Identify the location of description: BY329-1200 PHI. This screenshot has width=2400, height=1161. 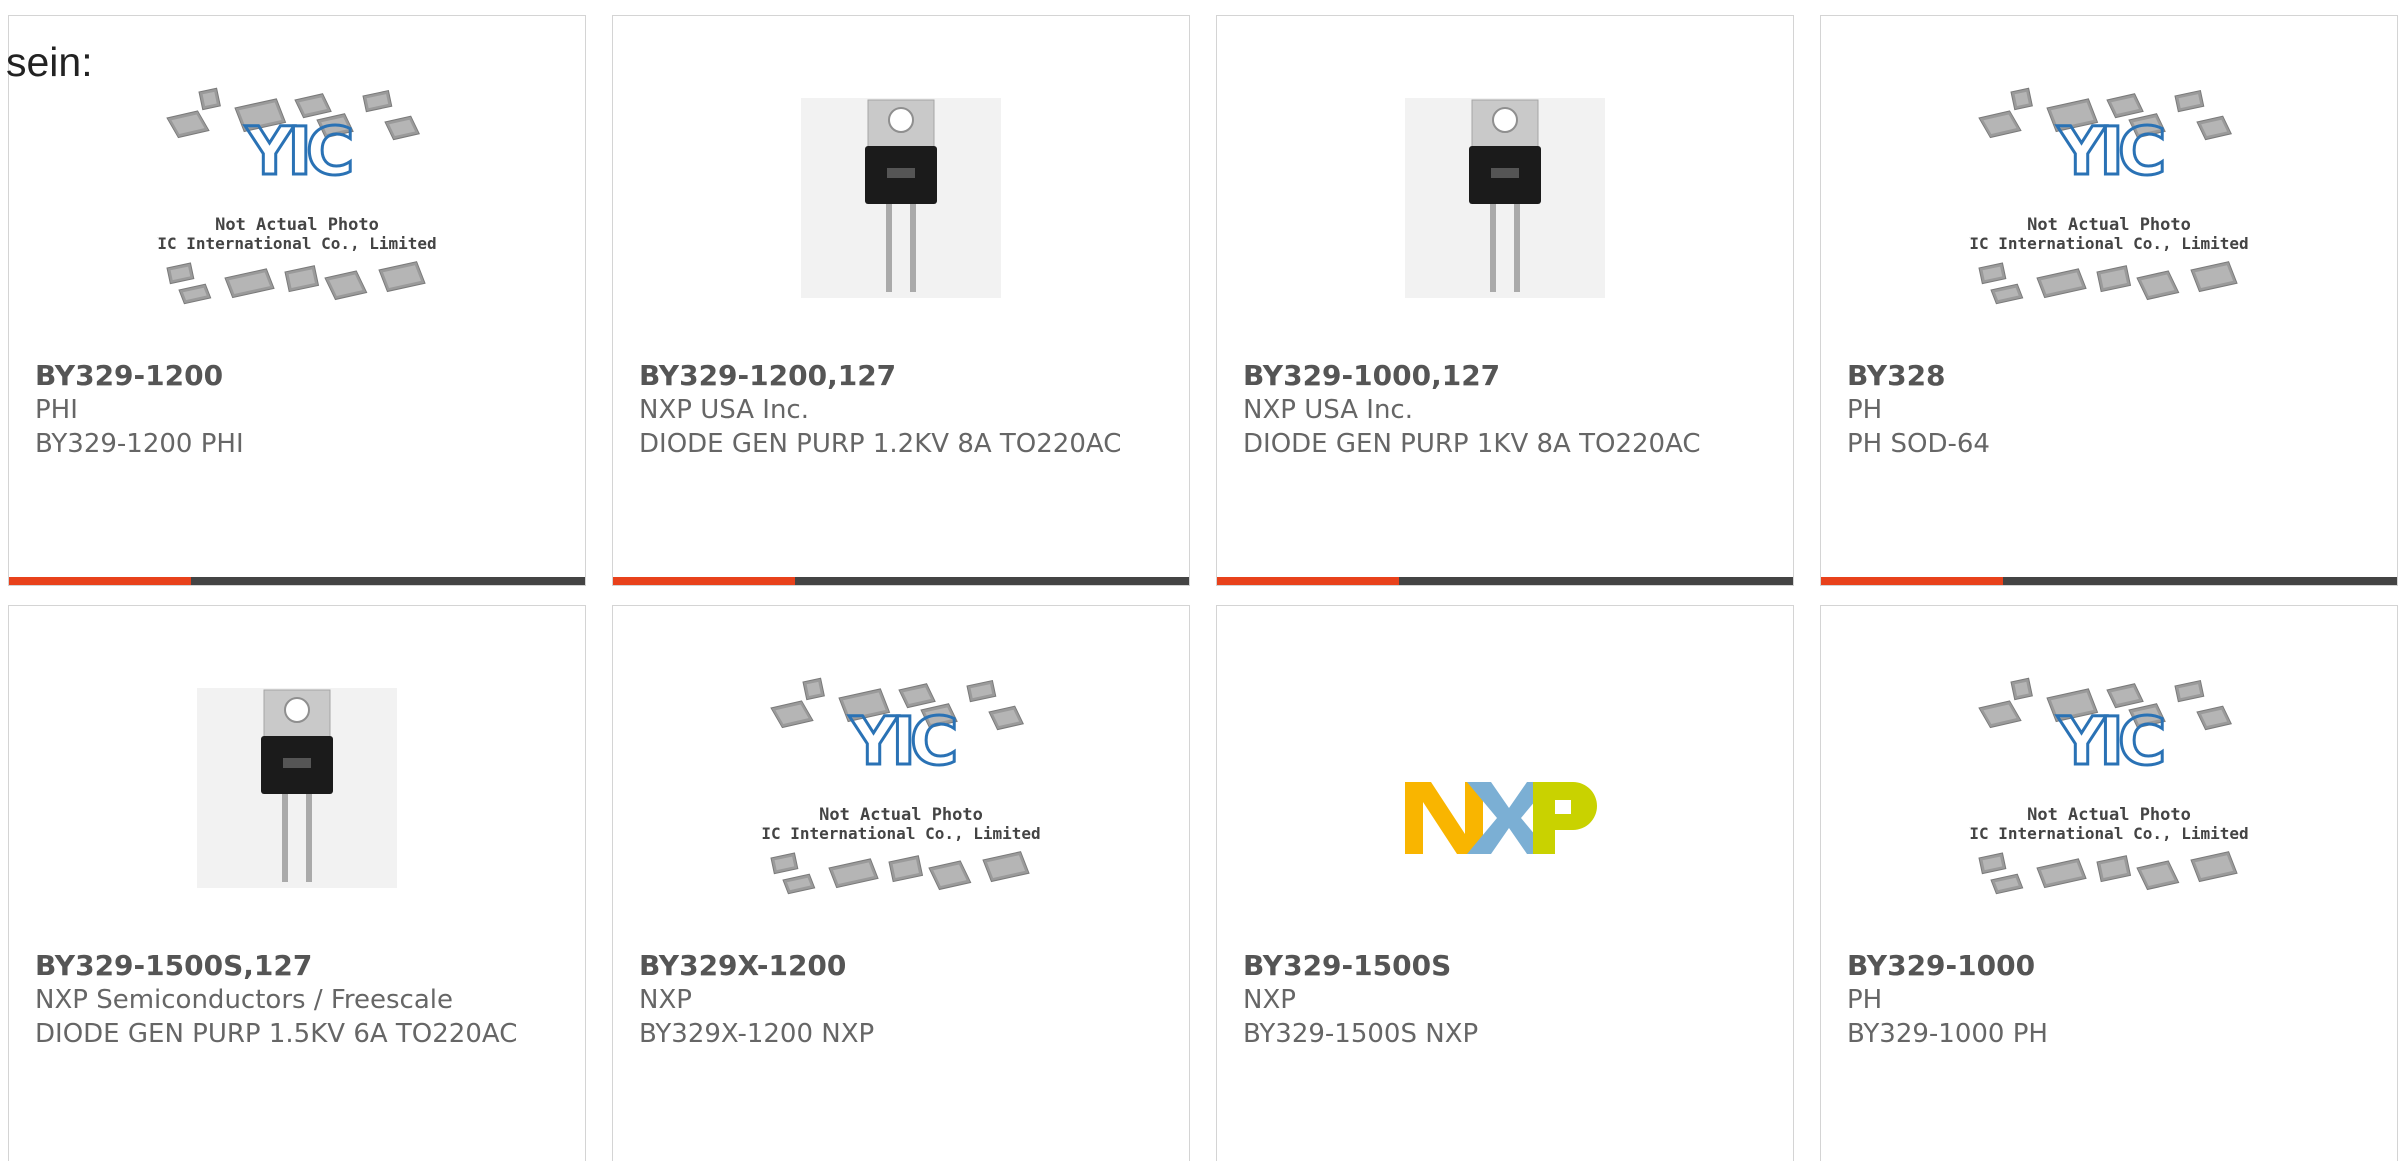
(139, 444).